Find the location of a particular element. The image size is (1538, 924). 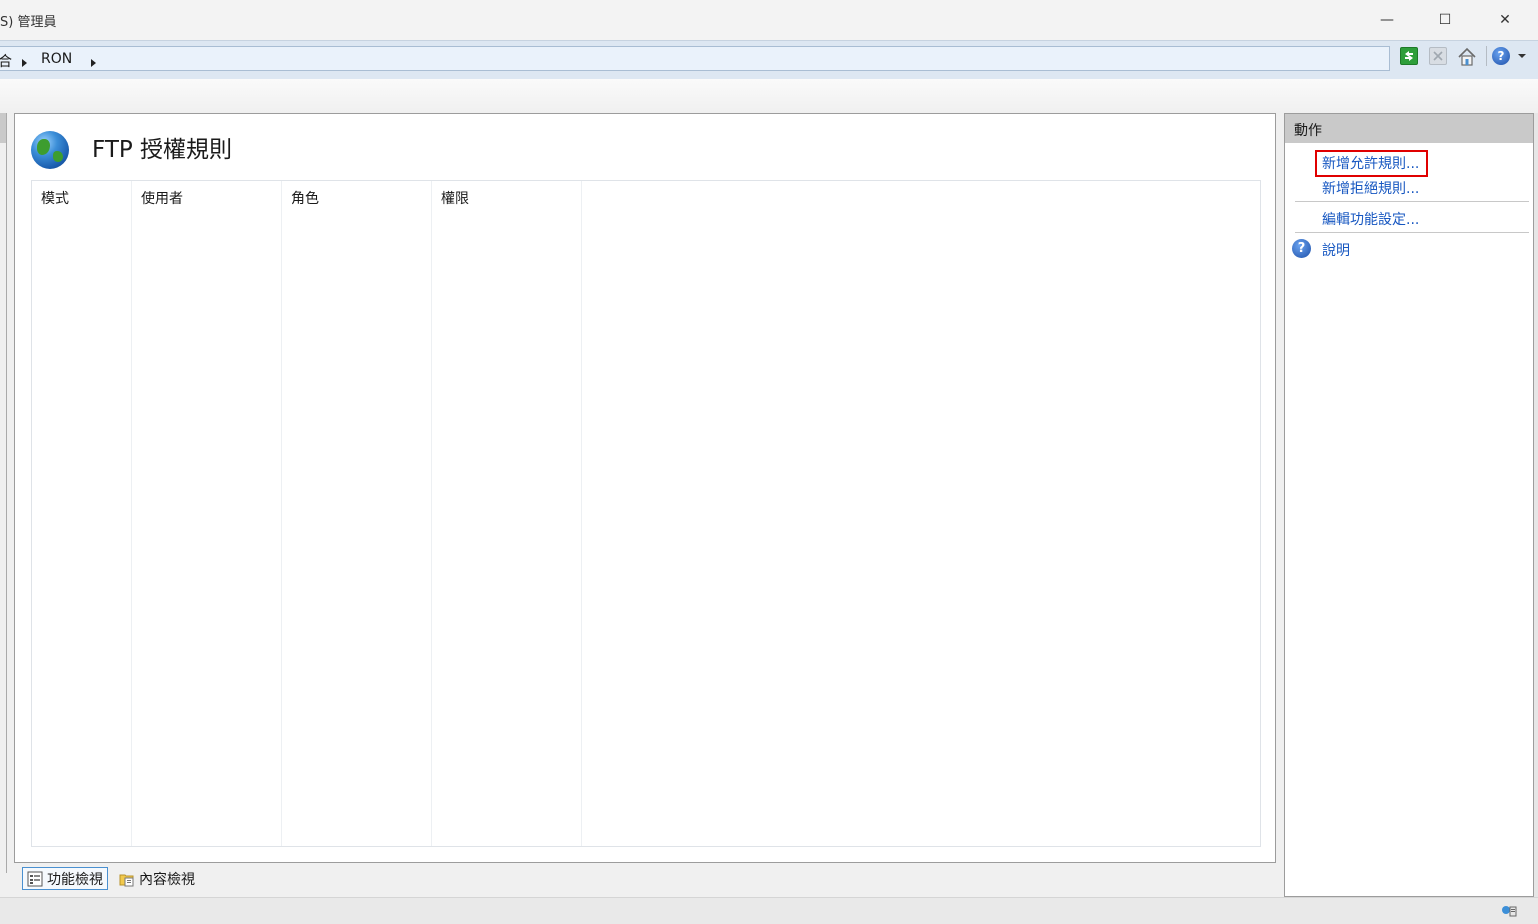

column-header-mode: 模式 is located at coordinates (55, 198).